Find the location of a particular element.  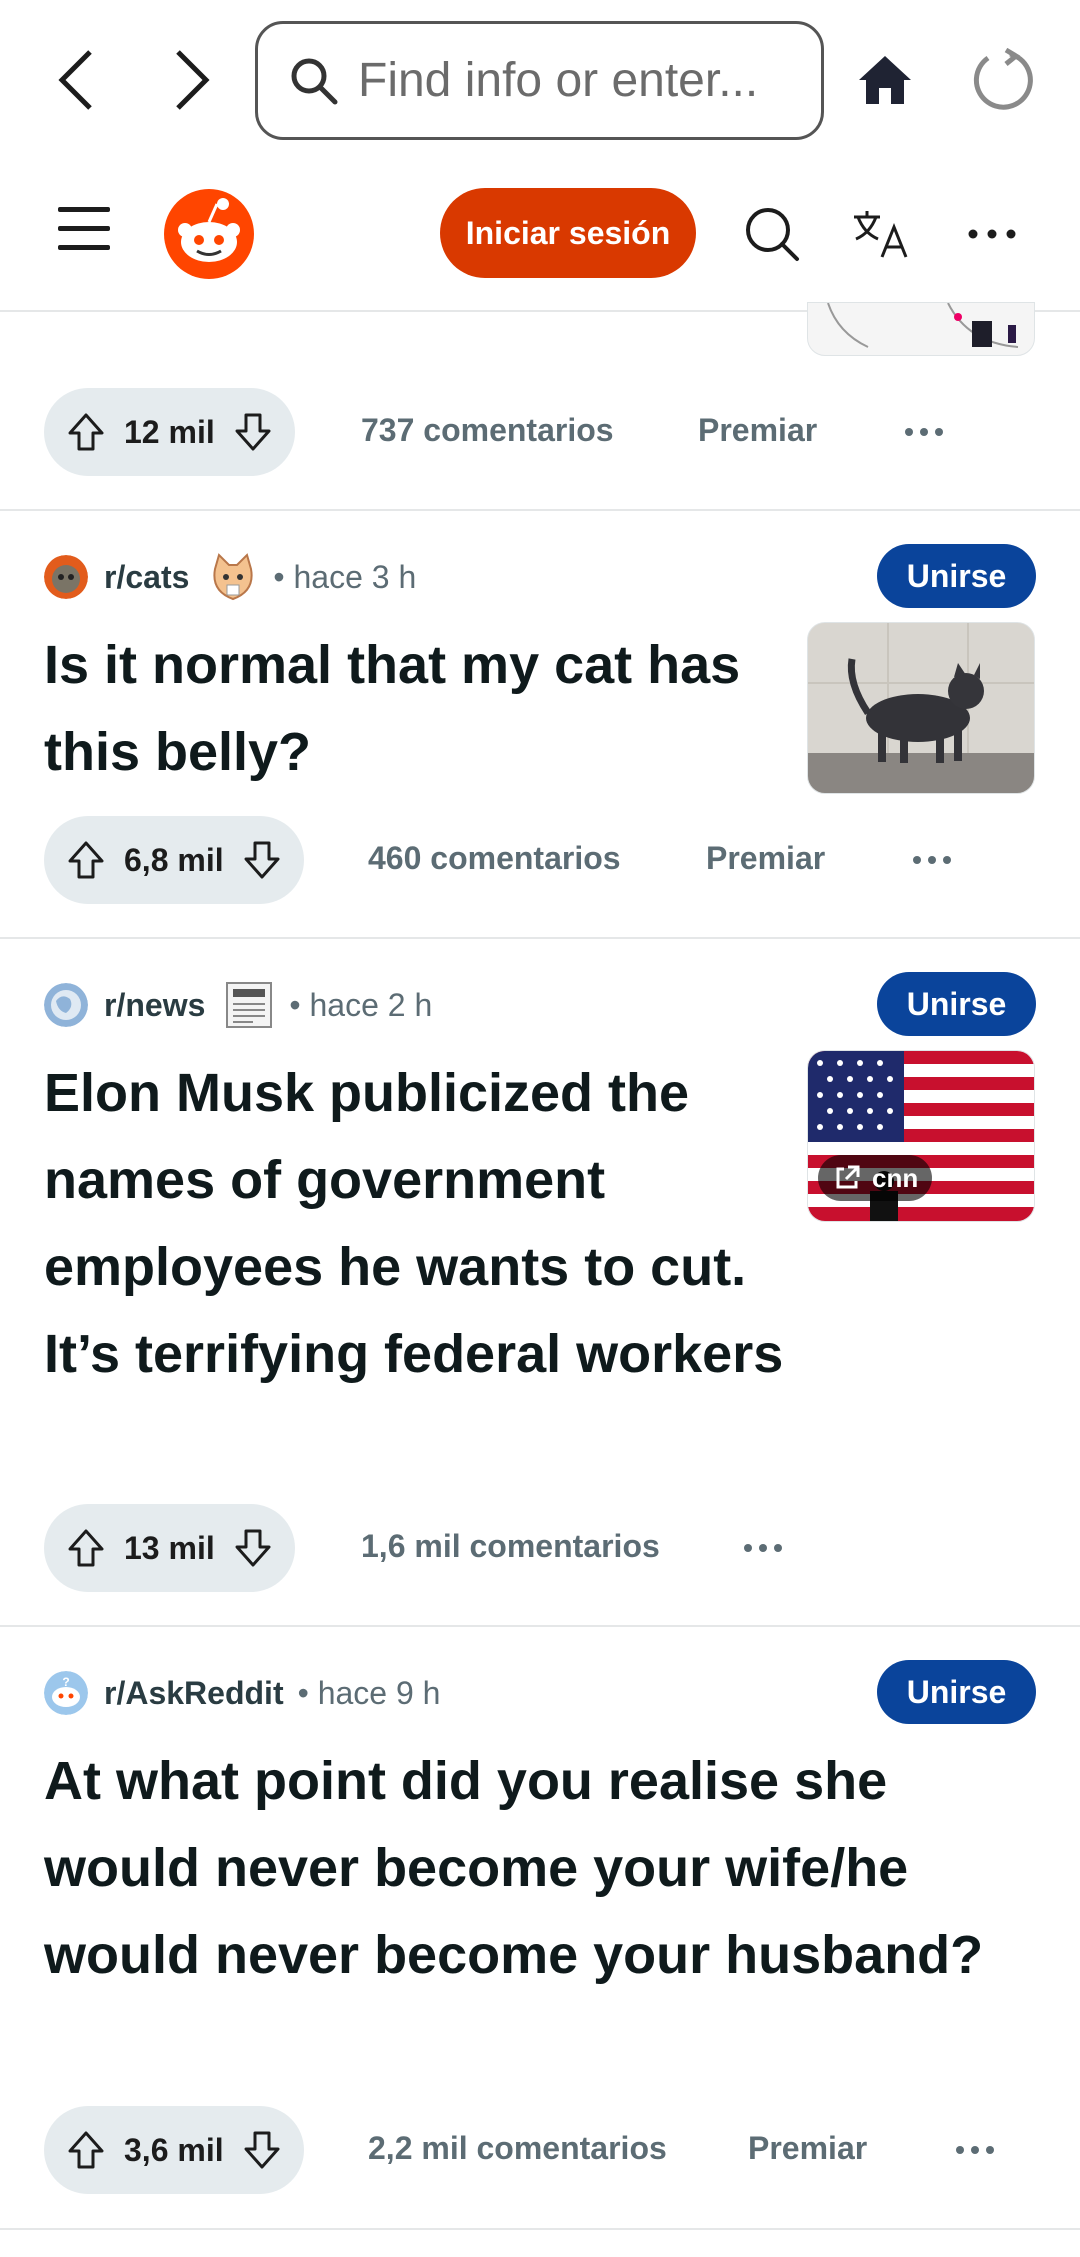

comments-button: 2,2 mil comentarios is located at coordinates (517, 2148).